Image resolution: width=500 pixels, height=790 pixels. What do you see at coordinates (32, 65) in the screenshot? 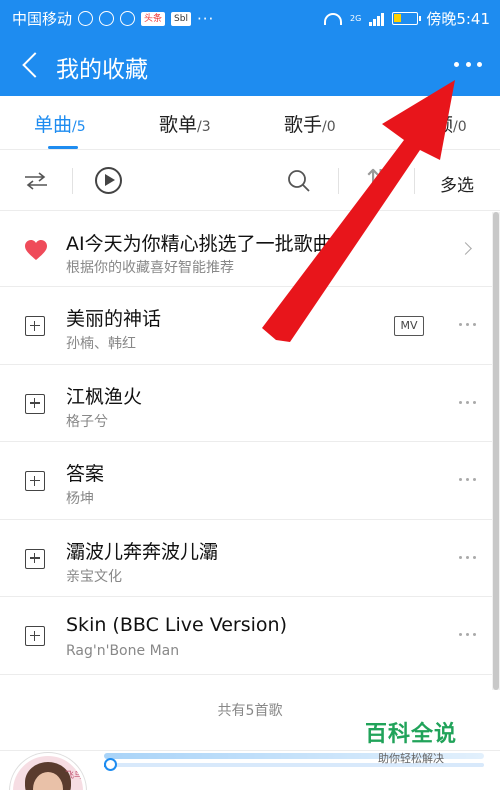
I see `back-button` at bounding box center [32, 65].